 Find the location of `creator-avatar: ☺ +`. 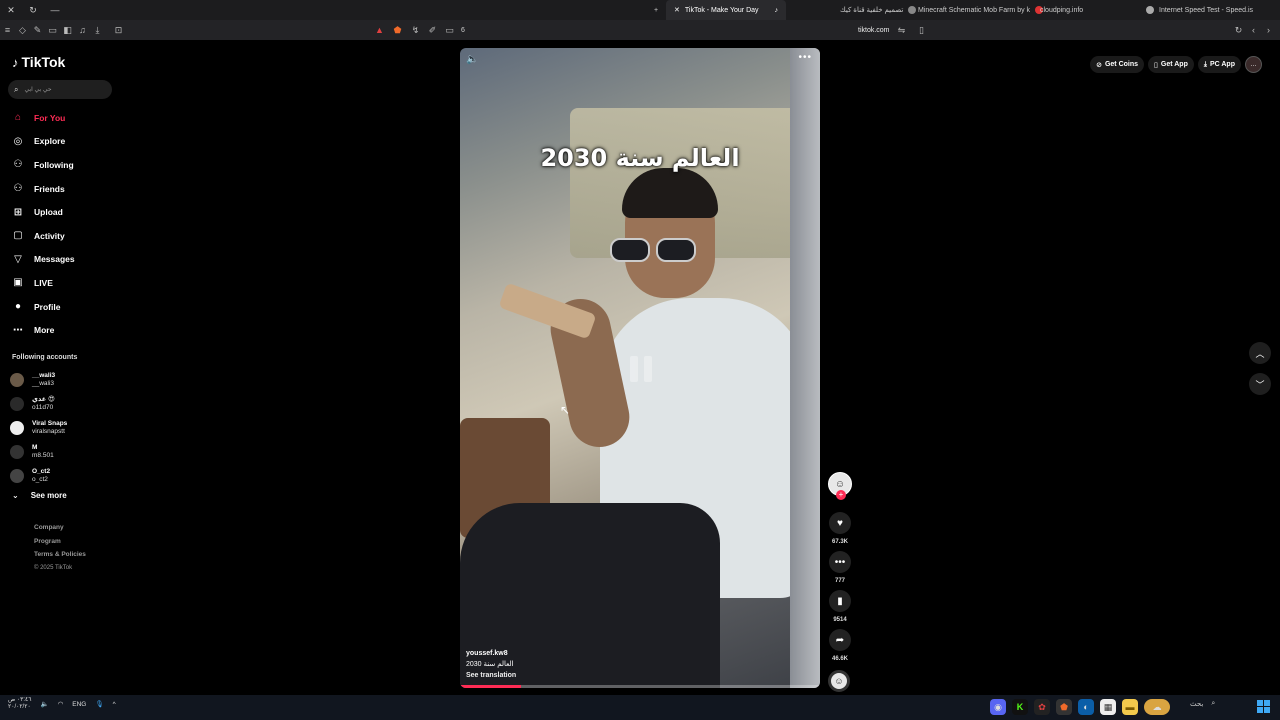

creator-avatar: ☺ + is located at coordinates (840, 486).